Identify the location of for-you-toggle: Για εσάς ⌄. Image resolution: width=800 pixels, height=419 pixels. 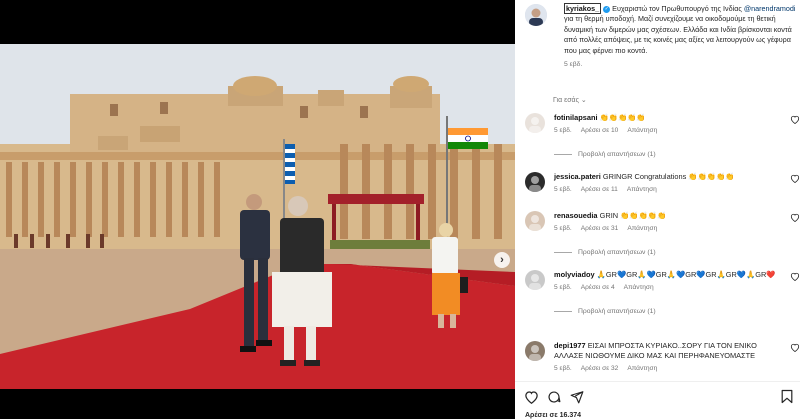
(570, 100).